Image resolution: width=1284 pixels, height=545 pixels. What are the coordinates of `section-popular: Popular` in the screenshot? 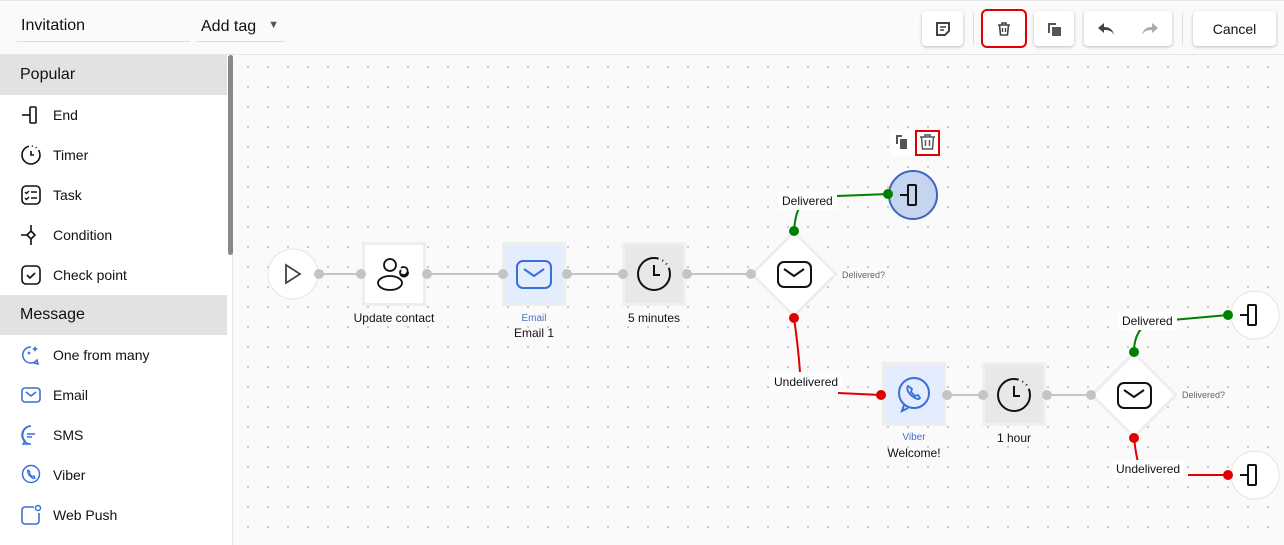 It's located at (113, 75).